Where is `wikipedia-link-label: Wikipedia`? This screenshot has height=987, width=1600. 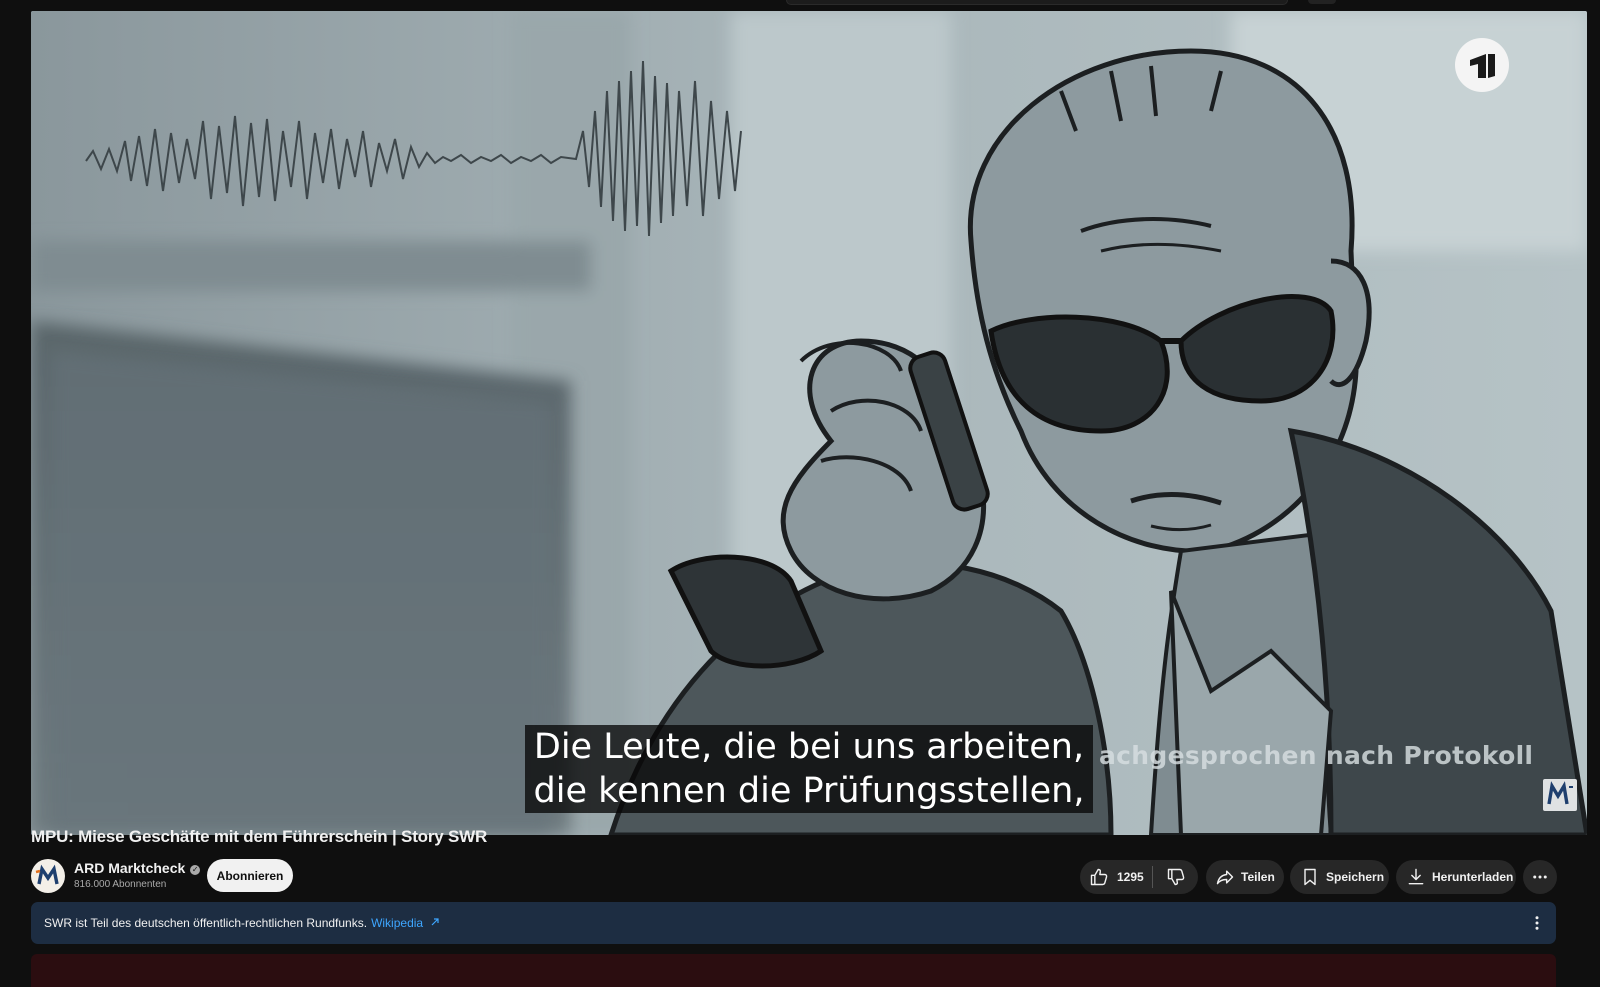 wikipedia-link-label: Wikipedia is located at coordinates (397, 923).